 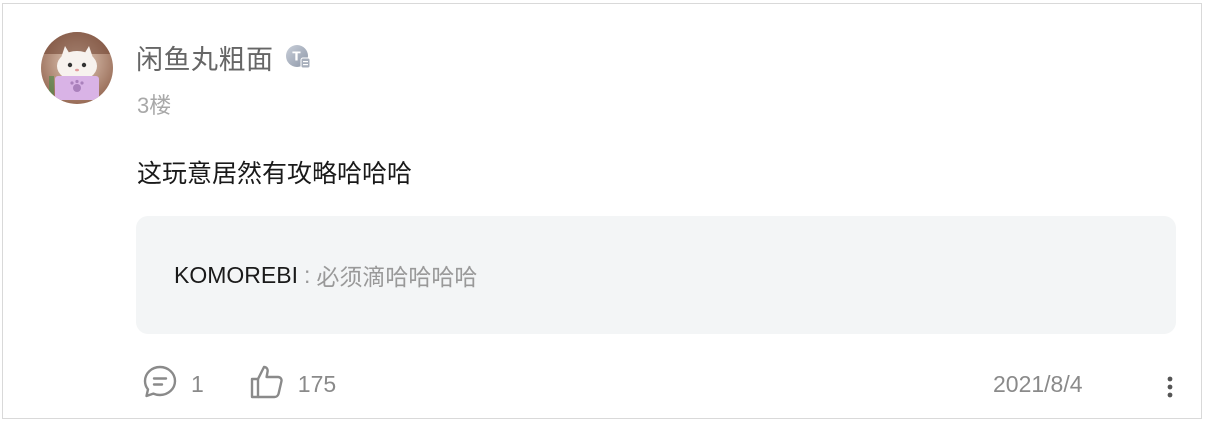 What do you see at coordinates (1170, 387) in the screenshot?
I see `more-vertical-icon` at bounding box center [1170, 387].